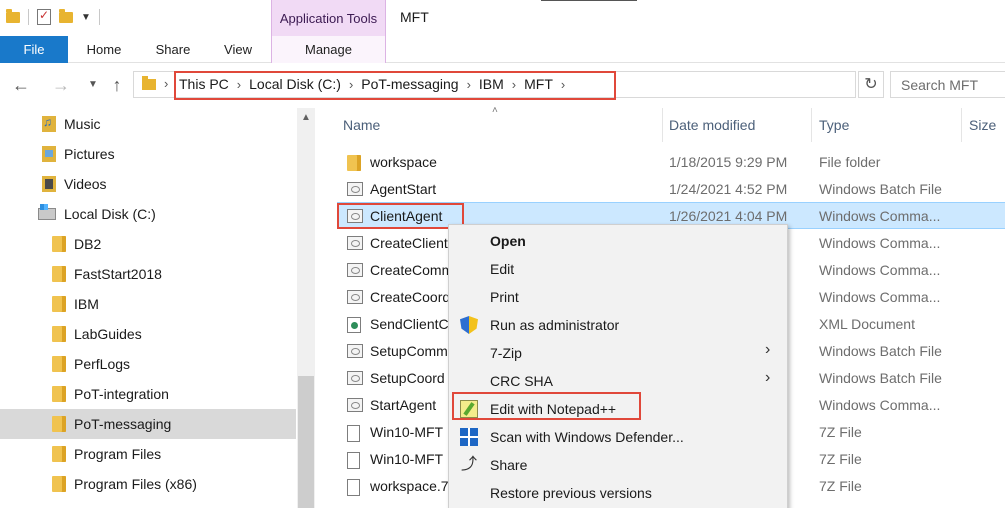  I want to click on music-folder-icon, so click(49, 123).